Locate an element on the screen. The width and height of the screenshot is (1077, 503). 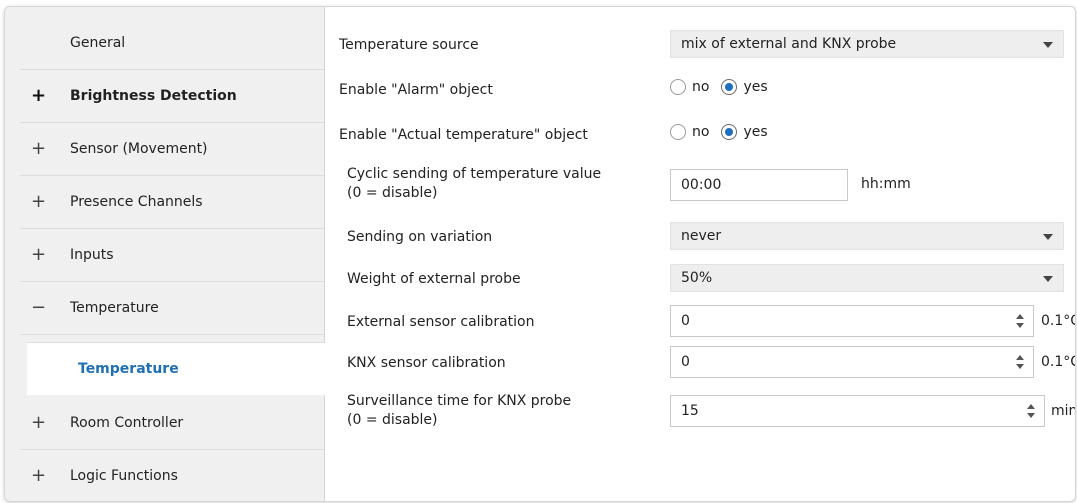
temperature-source-value: mix of external and KNX probe is located at coordinates (789, 44).